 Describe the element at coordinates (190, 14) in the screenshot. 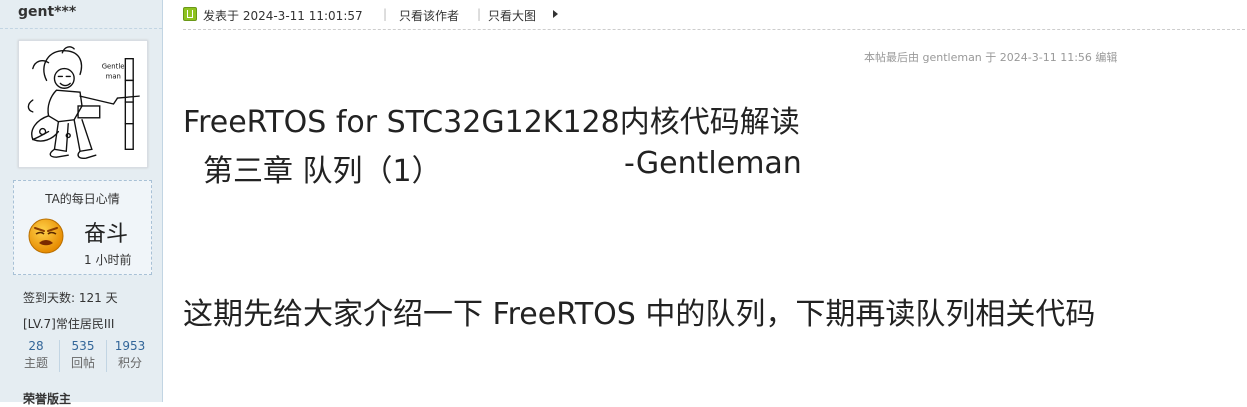

I see `online-status-icon` at that location.